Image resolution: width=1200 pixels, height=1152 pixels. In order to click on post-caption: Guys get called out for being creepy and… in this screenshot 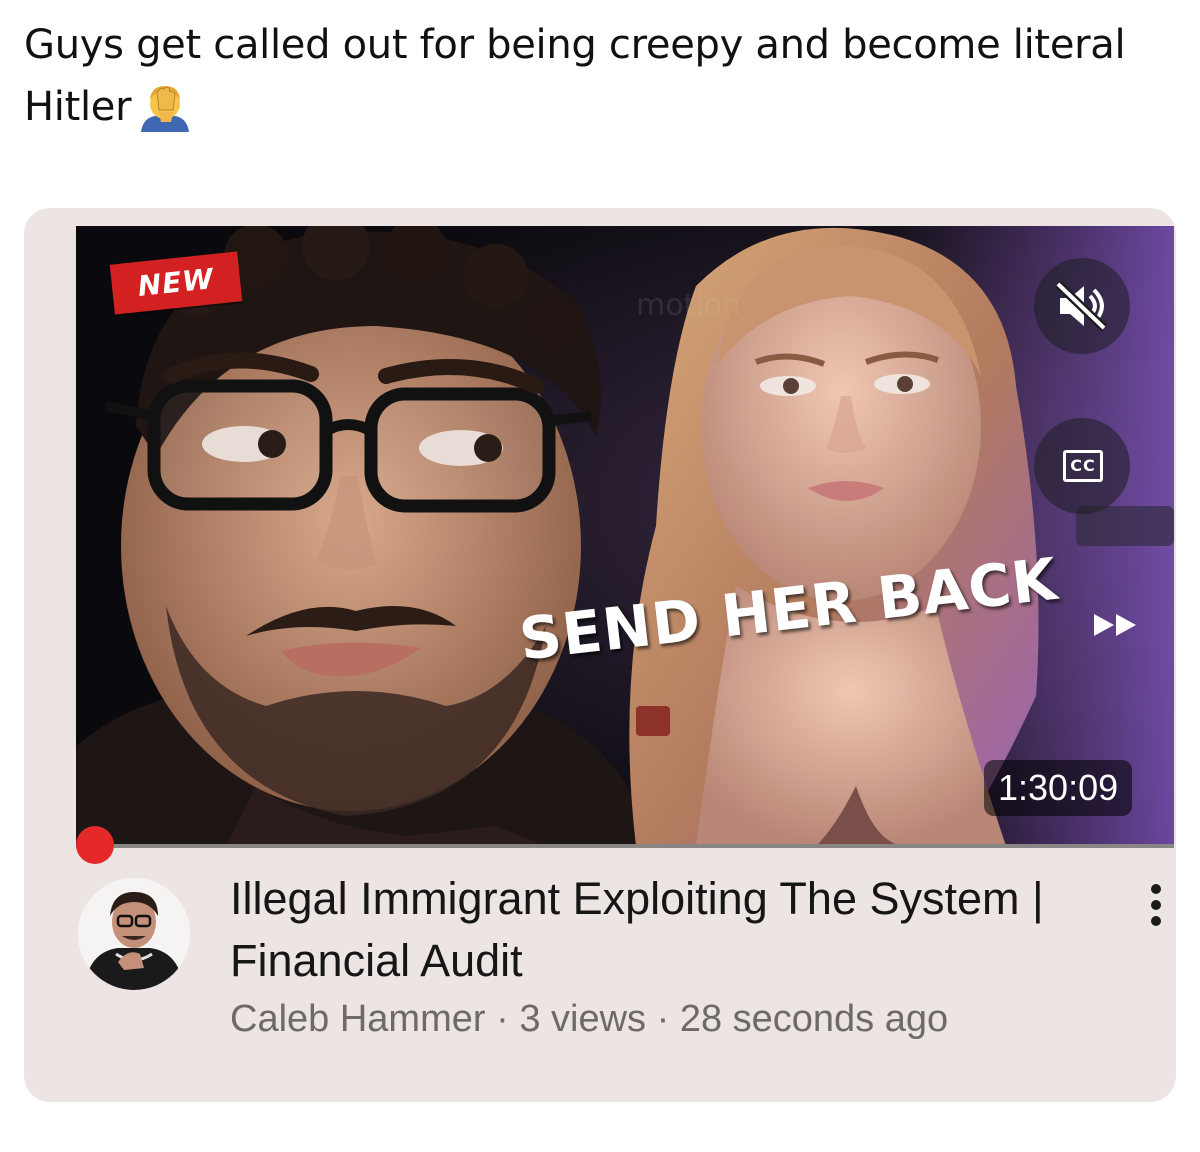, I will do `click(594, 76)`.